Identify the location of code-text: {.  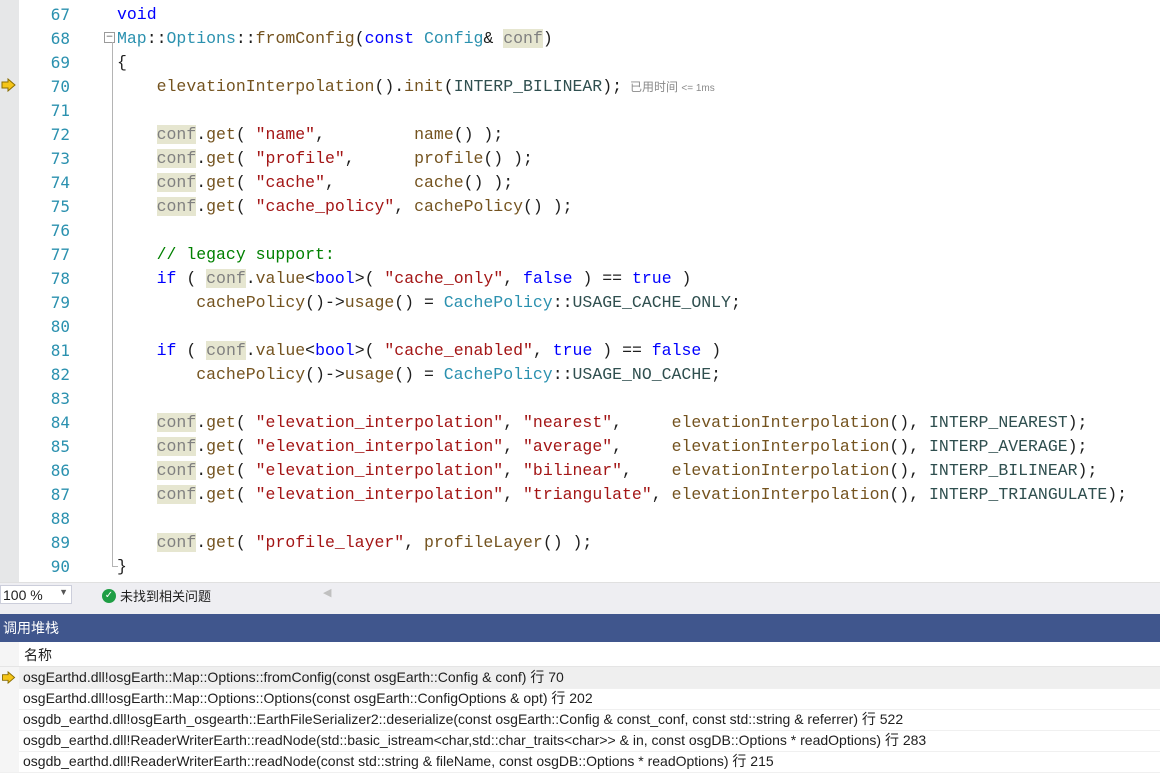
(122, 63).